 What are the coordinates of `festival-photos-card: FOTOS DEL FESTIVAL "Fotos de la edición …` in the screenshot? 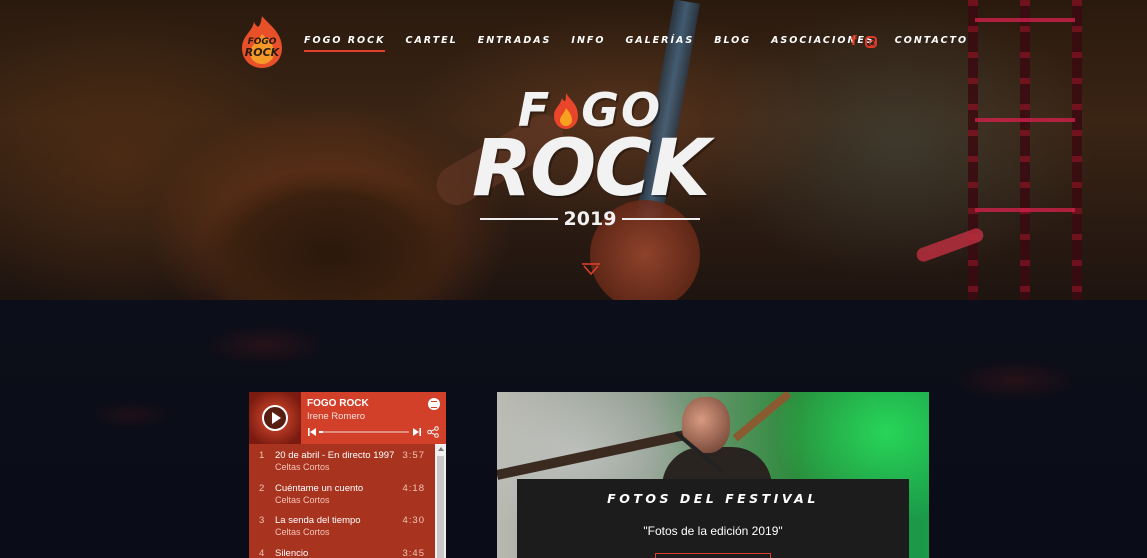 It's located at (713, 475).